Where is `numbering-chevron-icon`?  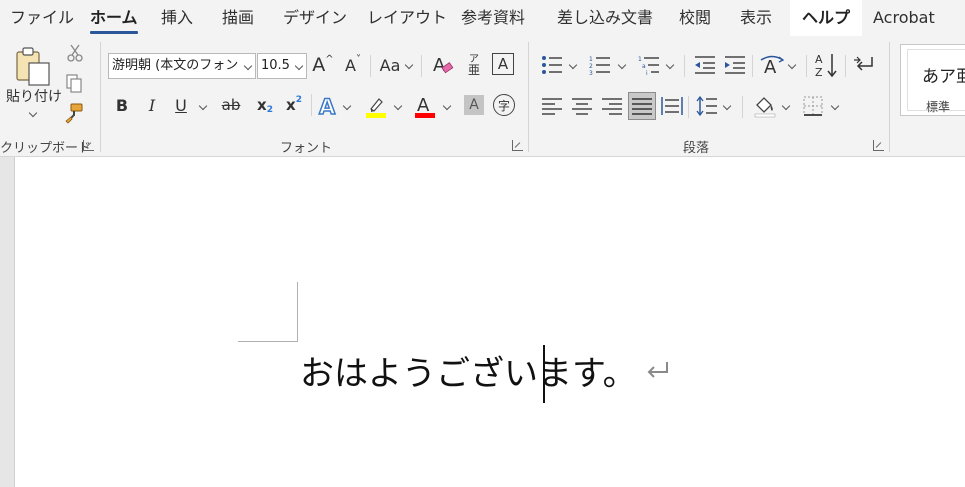 numbering-chevron-icon is located at coordinates (622, 65).